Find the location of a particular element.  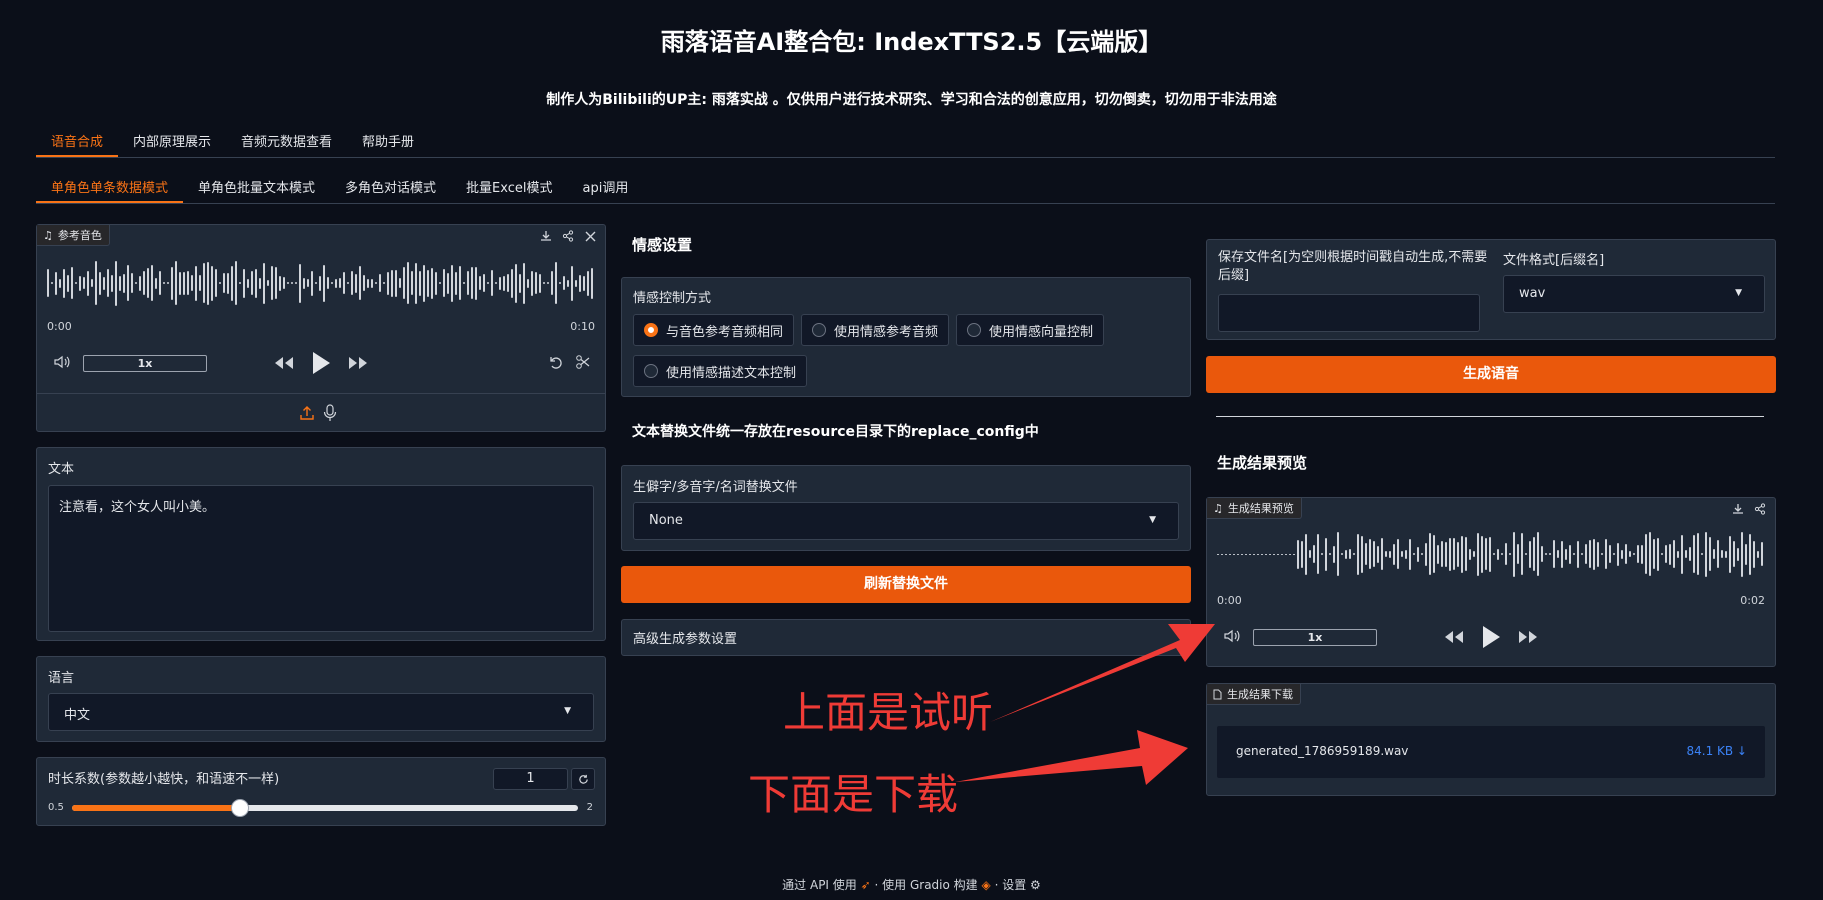

arrow-to-preview is located at coordinates (1102, 673).